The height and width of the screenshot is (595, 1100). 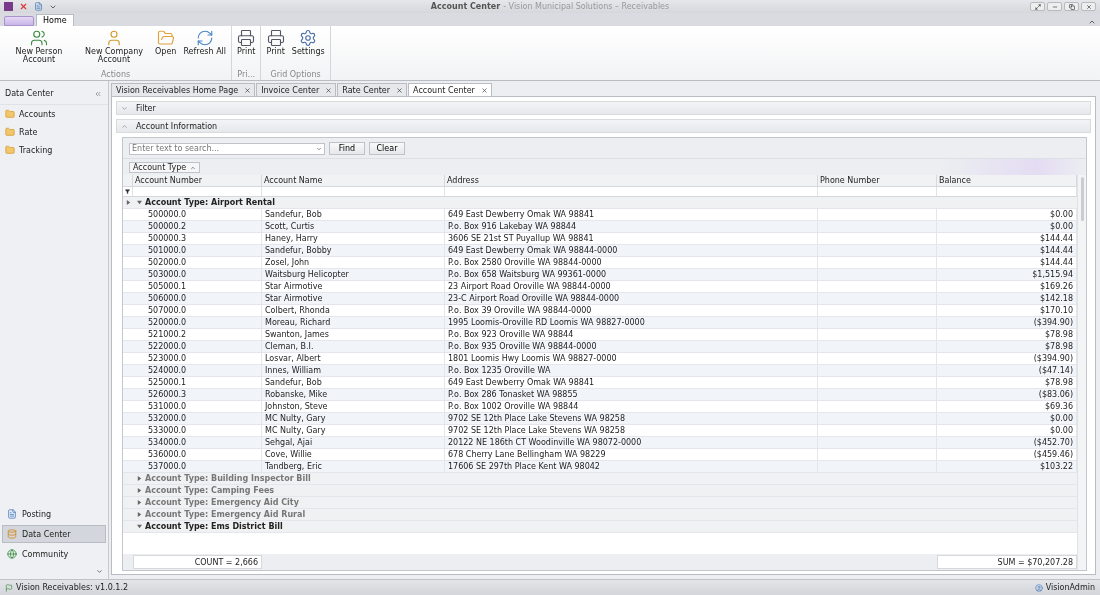 I want to click on table-cell: Sehgal, Ajai, so click(x=353, y=442).